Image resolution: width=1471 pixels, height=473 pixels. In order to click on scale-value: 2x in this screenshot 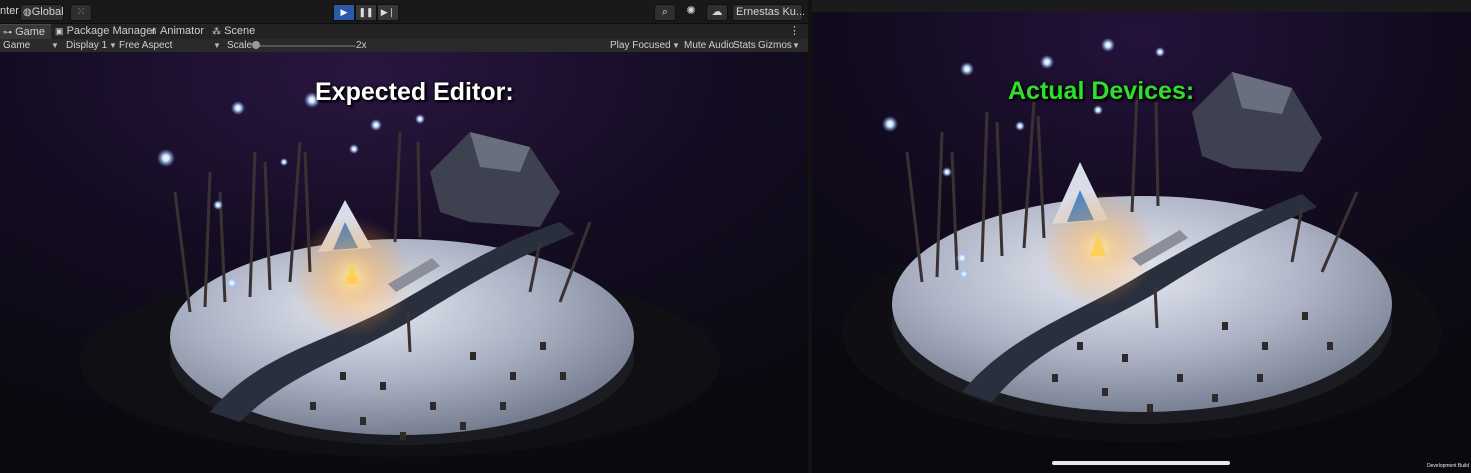, I will do `click(361, 45)`.